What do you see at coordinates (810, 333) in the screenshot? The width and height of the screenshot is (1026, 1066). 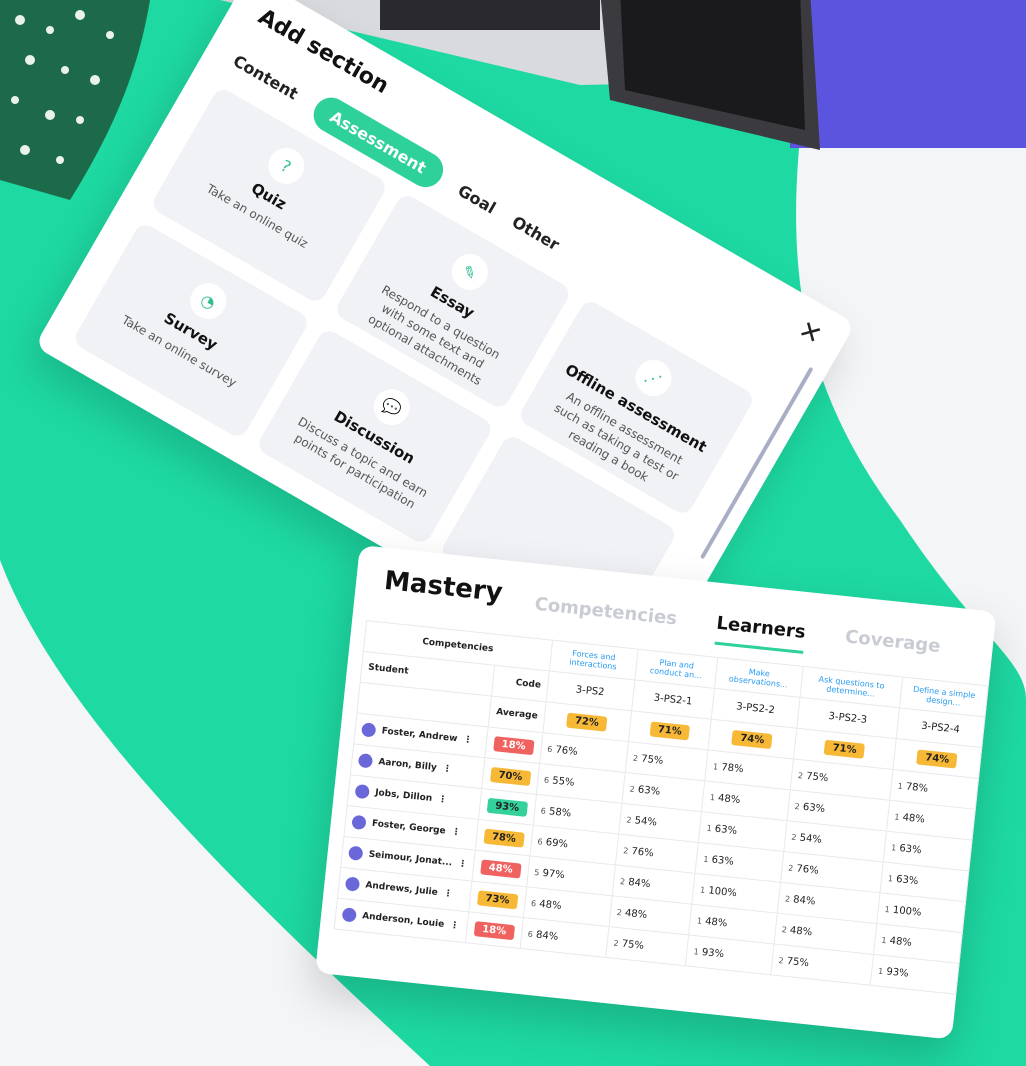 I see `close-icon: ✕` at bounding box center [810, 333].